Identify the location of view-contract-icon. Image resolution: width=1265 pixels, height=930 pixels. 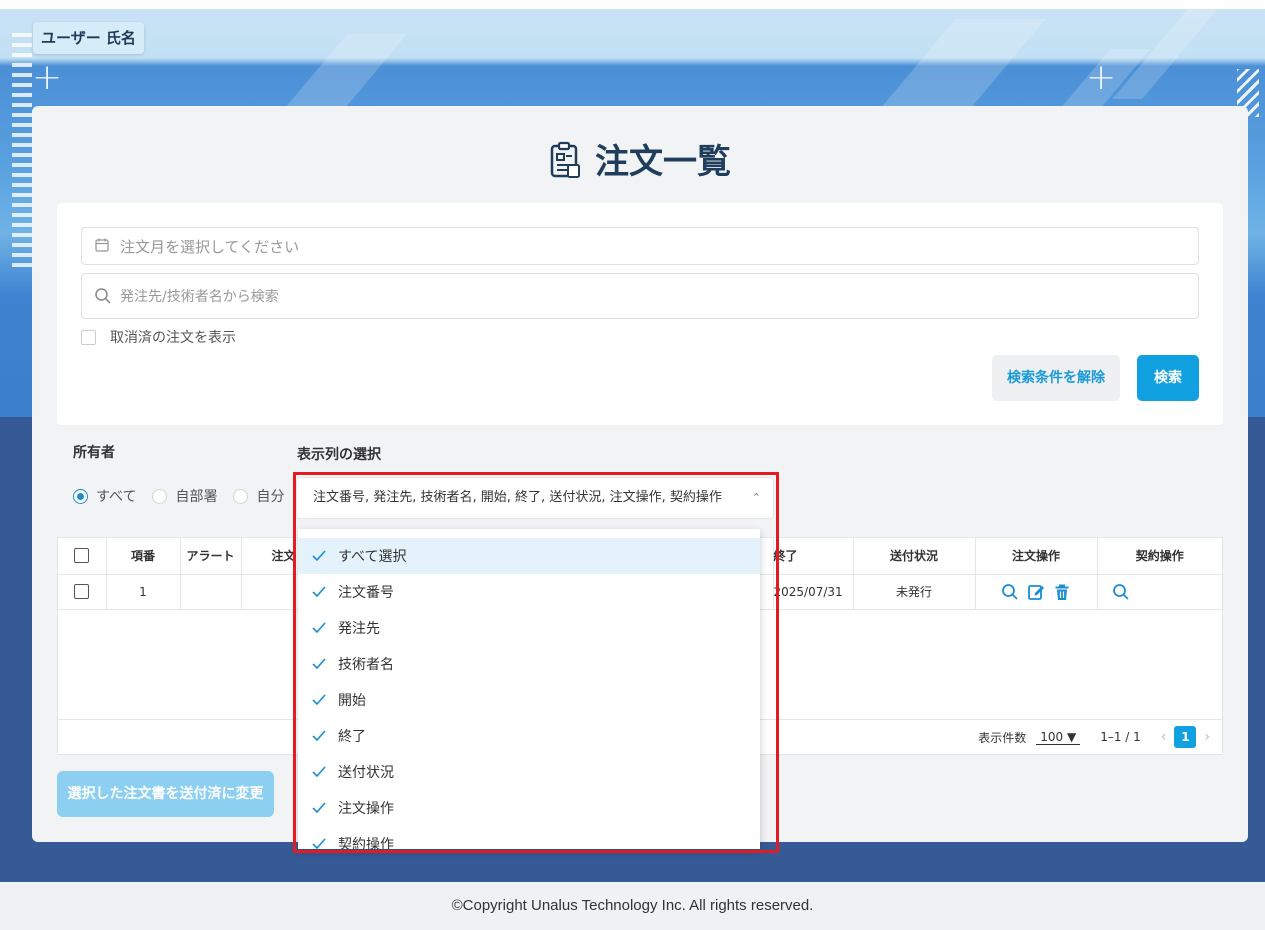
(1121, 592).